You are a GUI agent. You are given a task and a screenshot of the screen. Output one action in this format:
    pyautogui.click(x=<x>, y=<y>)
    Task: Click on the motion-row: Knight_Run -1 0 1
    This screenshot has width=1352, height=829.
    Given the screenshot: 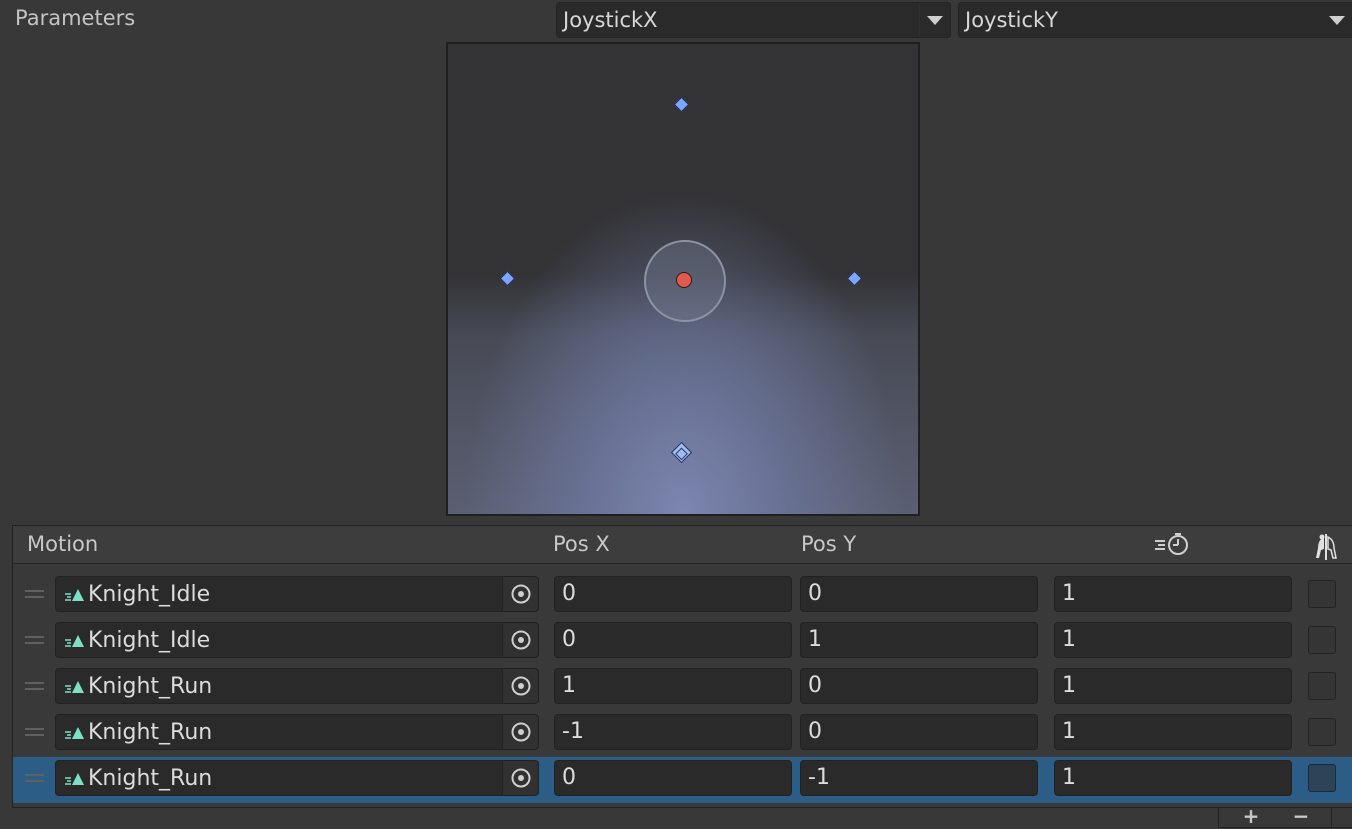 What is the action you would take?
    pyautogui.click(x=682, y=734)
    